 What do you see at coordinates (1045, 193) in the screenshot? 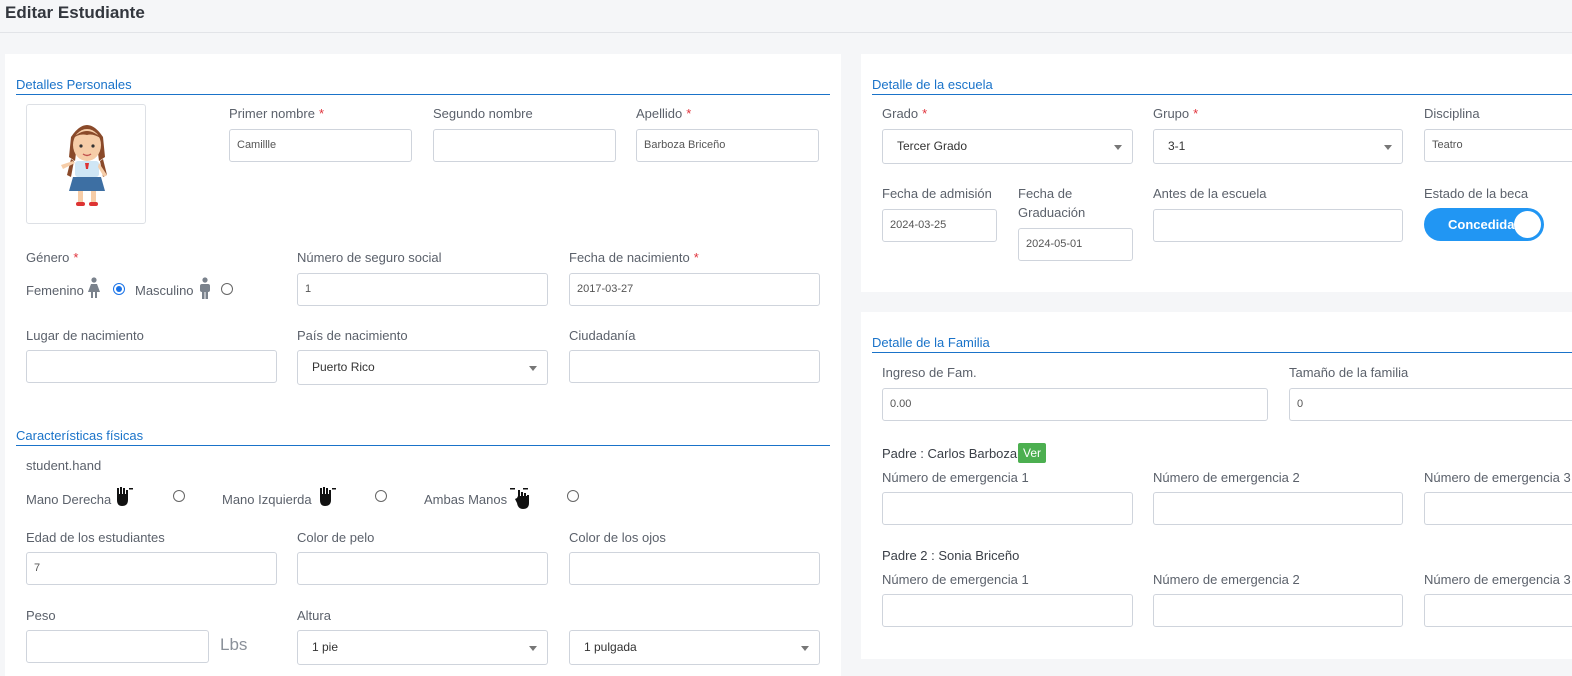
I see `graduation-date-label-1: Fecha de` at bounding box center [1045, 193].